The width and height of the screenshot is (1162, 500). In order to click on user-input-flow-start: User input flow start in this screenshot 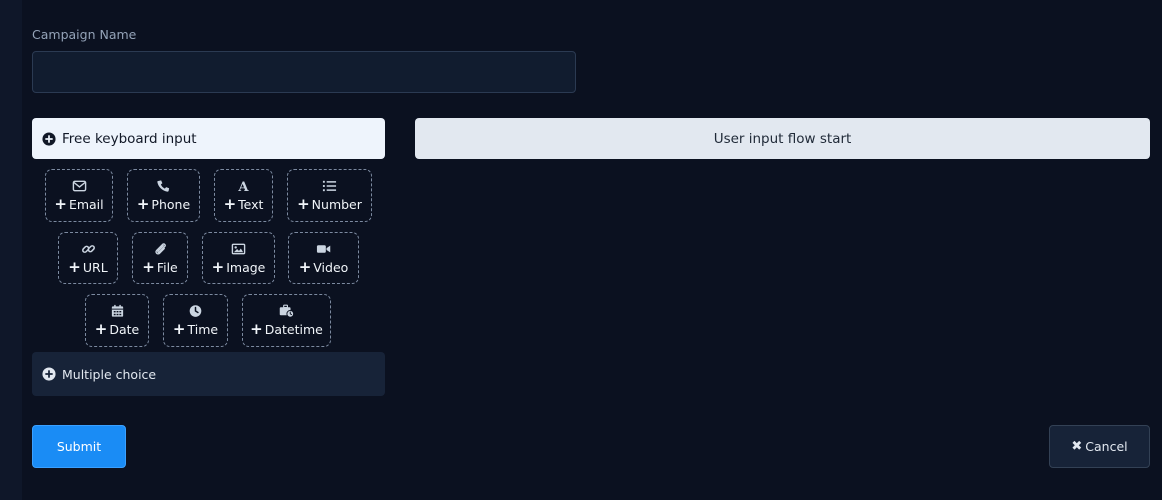, I will do `click(782, 138)`.